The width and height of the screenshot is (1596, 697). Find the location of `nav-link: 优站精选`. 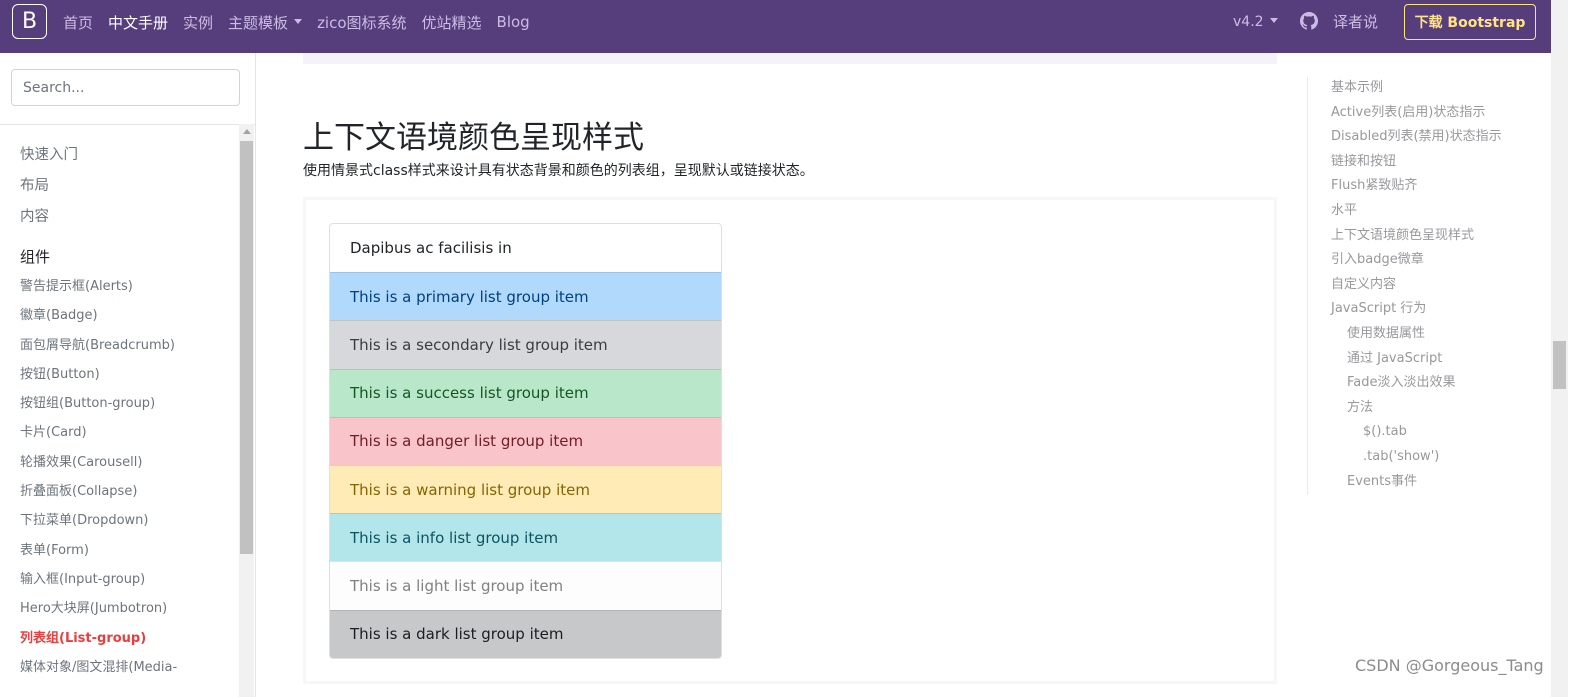

nav-link: 优站精选 is located at coordinates (452, 22).